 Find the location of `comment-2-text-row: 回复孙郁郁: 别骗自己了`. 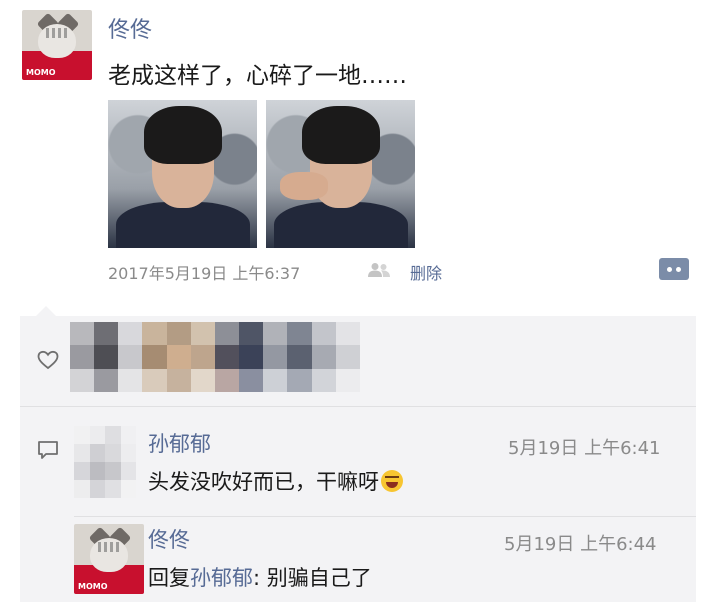

comment-2-text-row: 回复孙郁郁: 别骗自己了 is located at coordinates (260, 577).